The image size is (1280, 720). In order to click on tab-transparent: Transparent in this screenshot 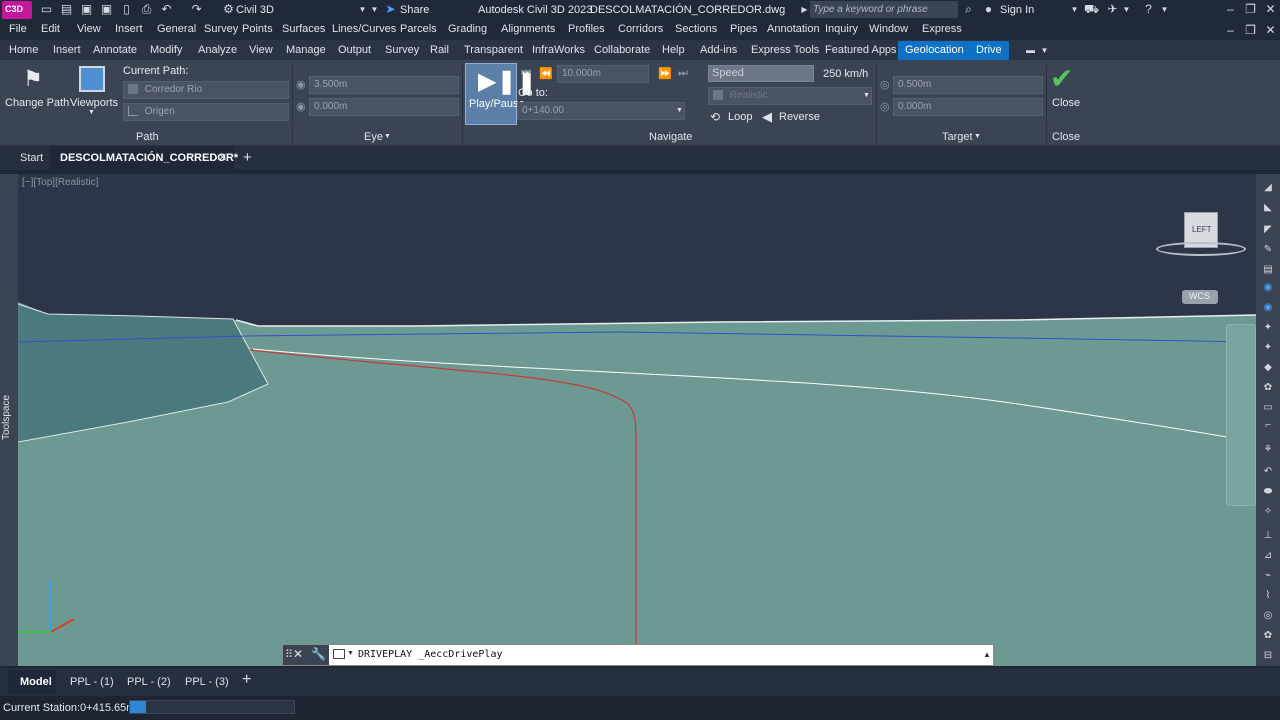, I will do `click(493, 50)`.